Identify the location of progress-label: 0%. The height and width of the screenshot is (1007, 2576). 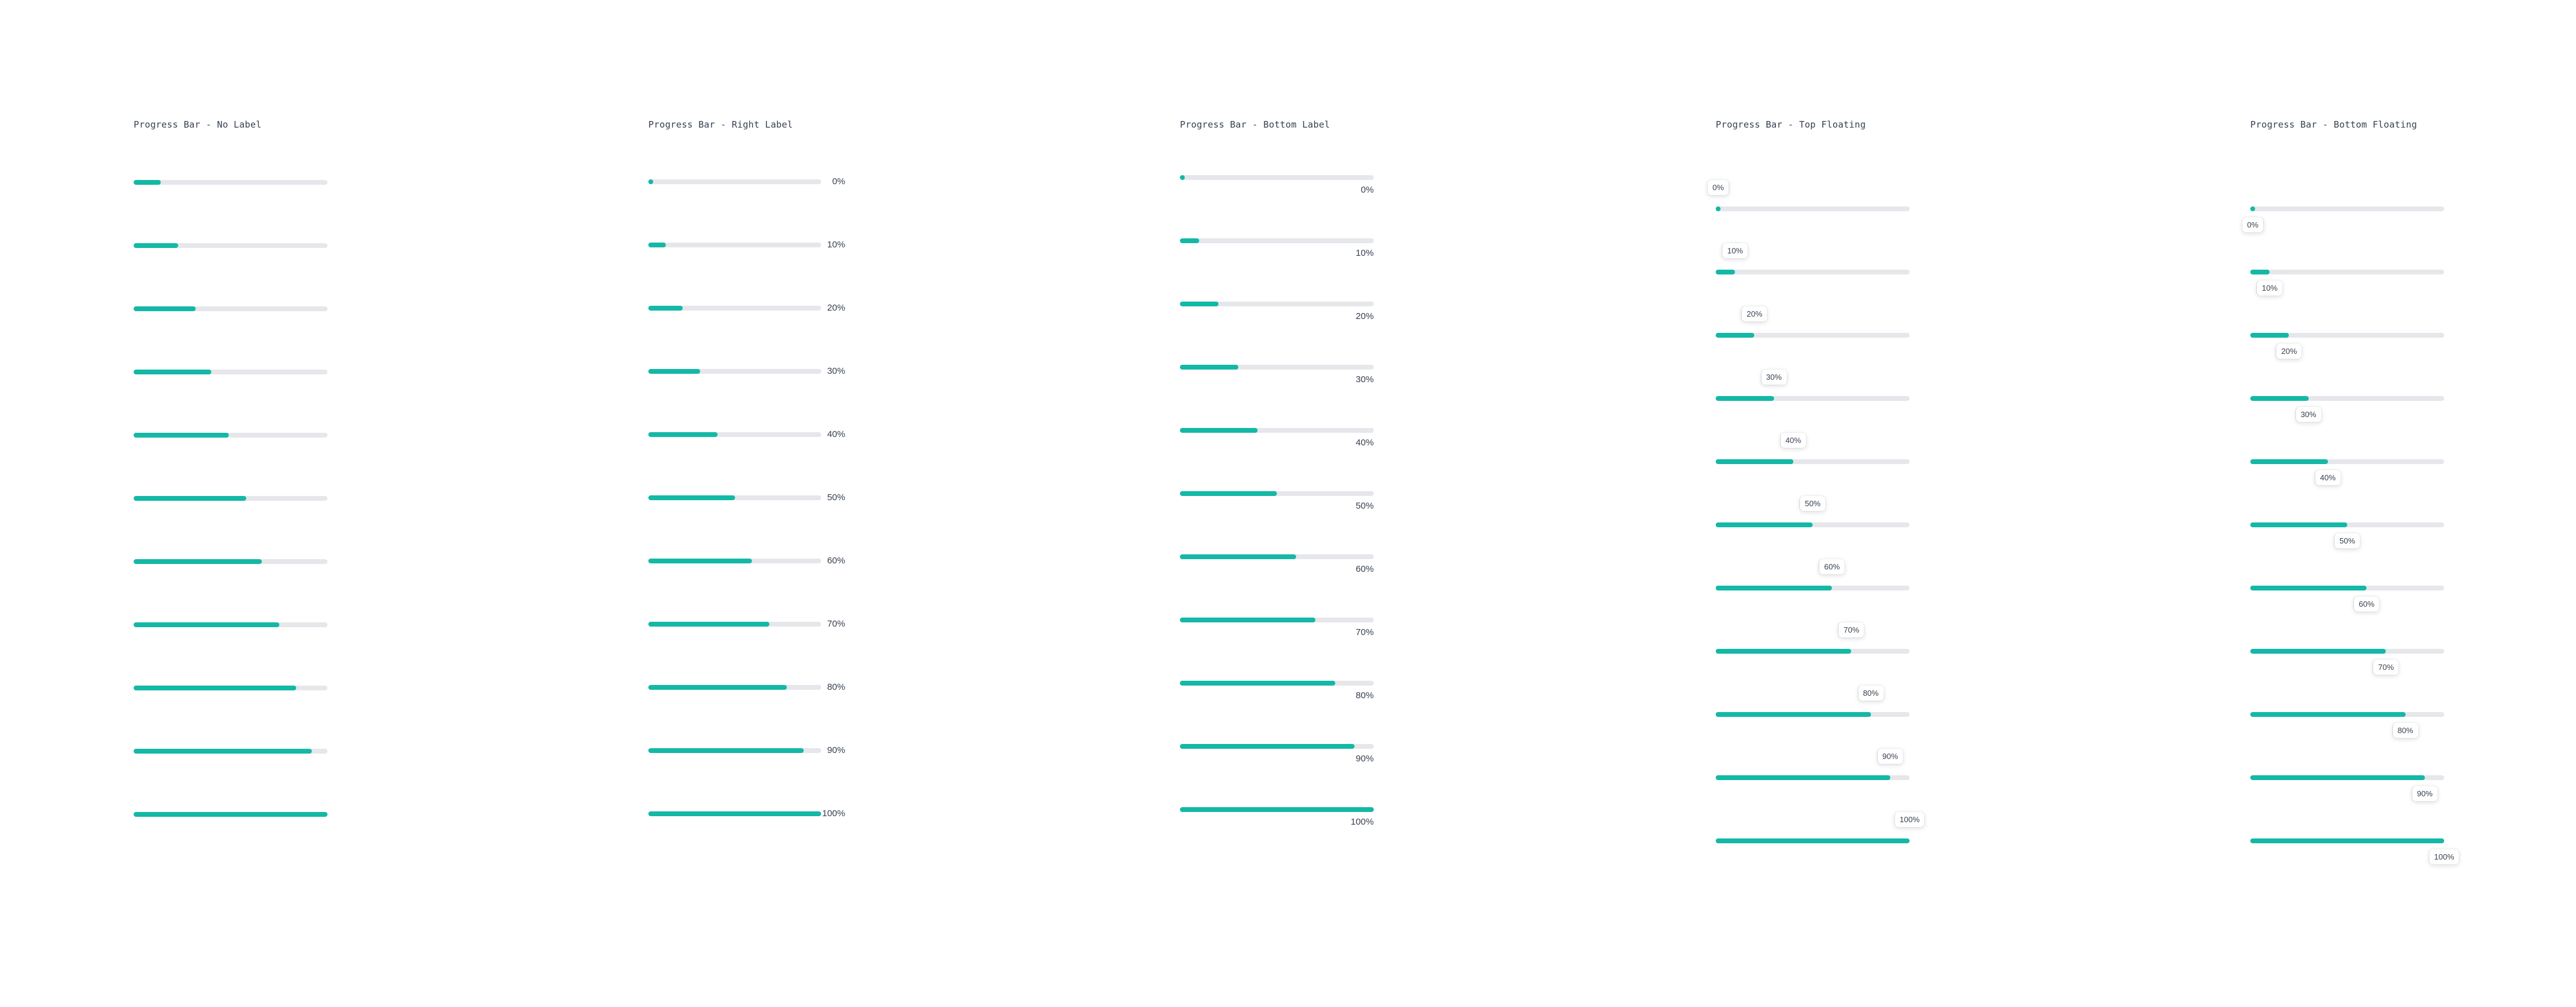
(1718, 188).